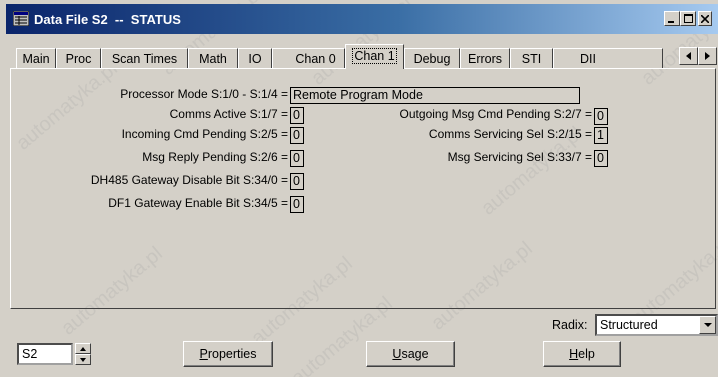 This screenshot has height=377, width=718. What do you see at coordinates (435, 95) in the screenshot?
I see `processor-mode-value: Remote Program Mode` at bounding box center [435, 95].